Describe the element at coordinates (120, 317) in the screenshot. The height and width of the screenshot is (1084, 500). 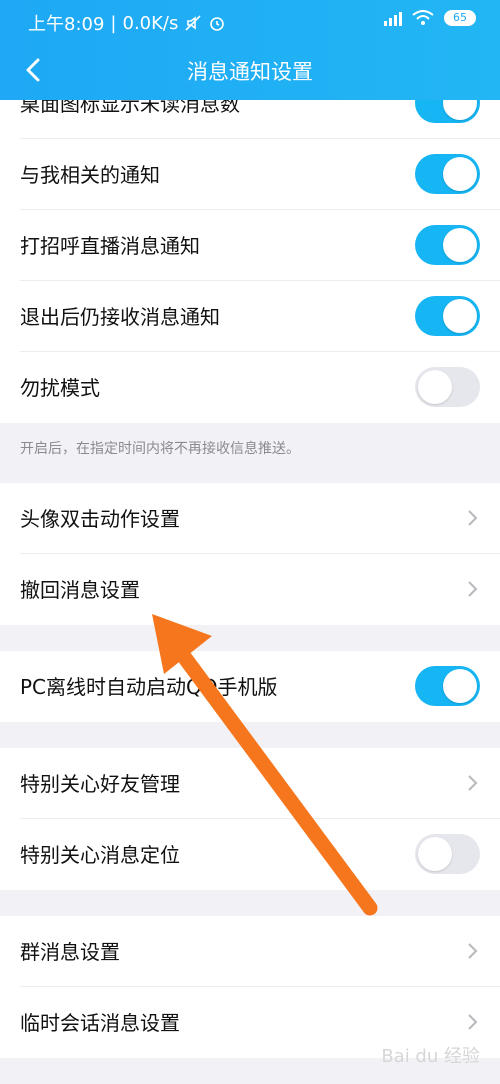
I see `setting-label: 退出后仍接收消息通知` at that location.